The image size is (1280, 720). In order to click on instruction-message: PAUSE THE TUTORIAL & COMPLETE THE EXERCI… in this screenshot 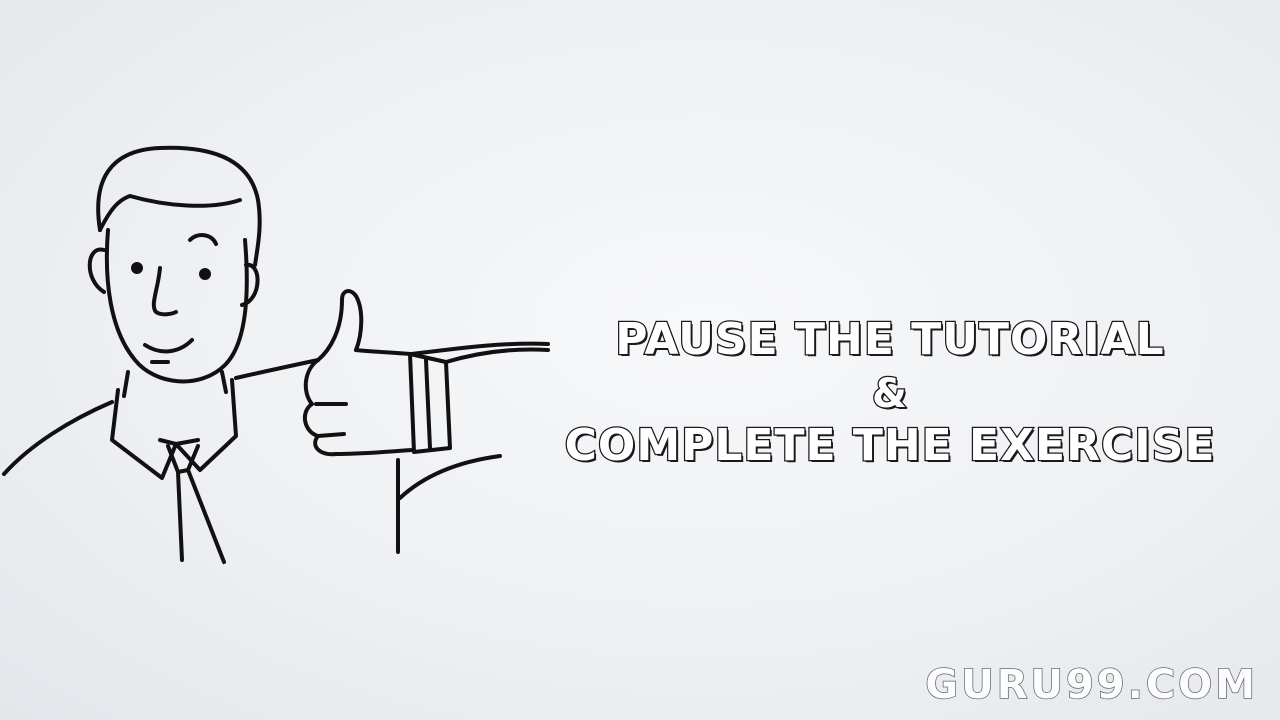, I will do `click(890, 392)`.